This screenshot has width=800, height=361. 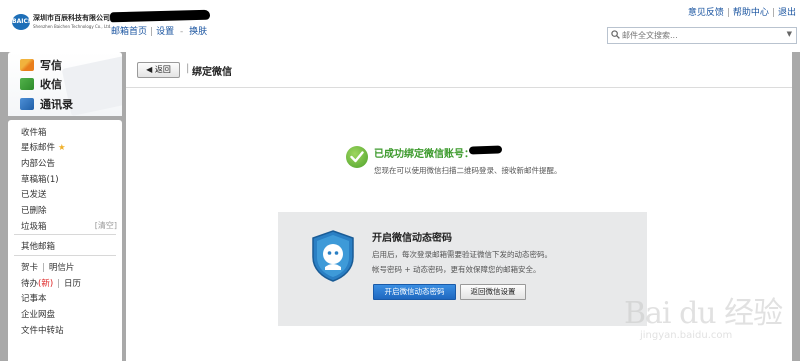 What do you see at coordinates (34, 210) in the screenshot?
I see `folder-deleted: 已删除` at bounding box center [34, 210].